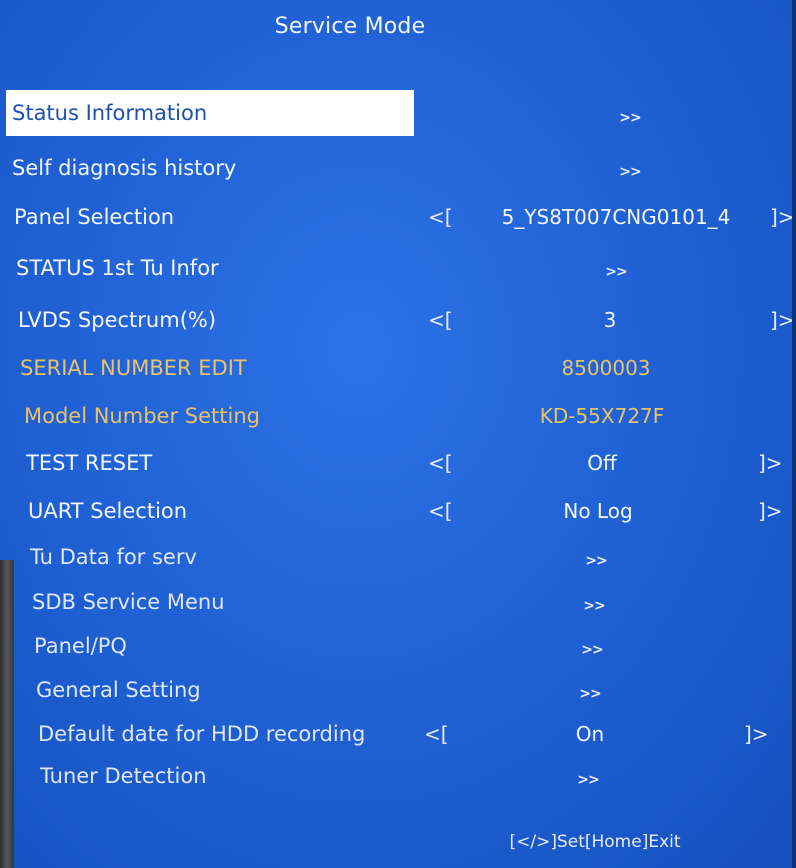 The width and height of the screenshot is (796, 868). I want to click on menu-item-tuner-detection: Tuner Detection >>, so click(398, 776).